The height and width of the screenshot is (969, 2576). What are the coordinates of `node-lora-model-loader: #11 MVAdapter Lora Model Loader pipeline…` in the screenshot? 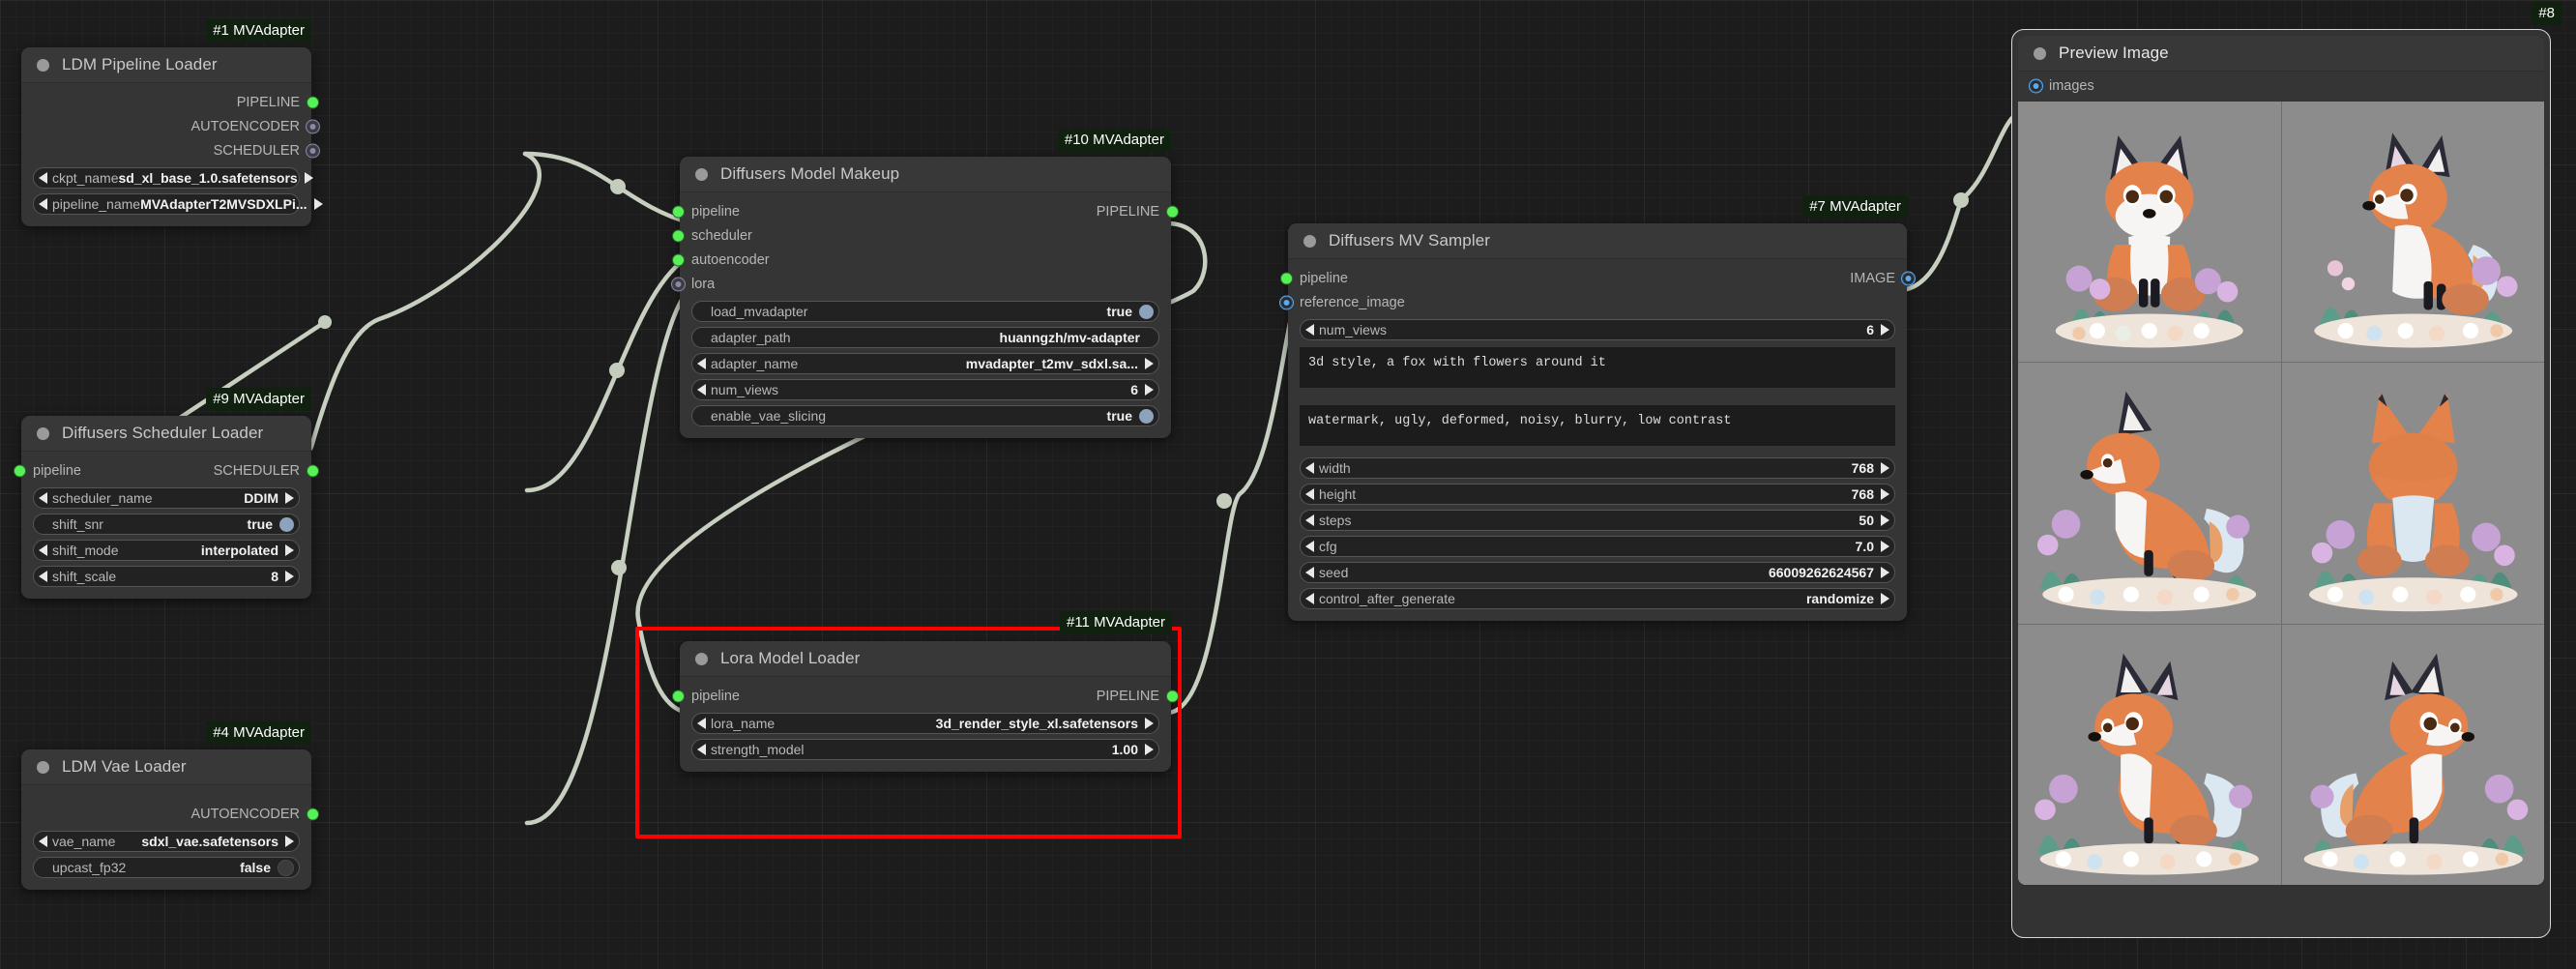 It's located at (925, 691).